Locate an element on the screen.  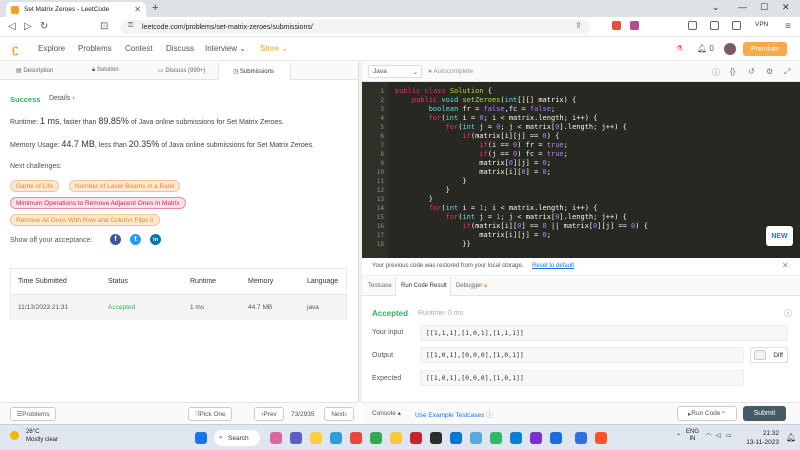
challenge-game-of-life: Game of Life is located at coordinates (35, 186).